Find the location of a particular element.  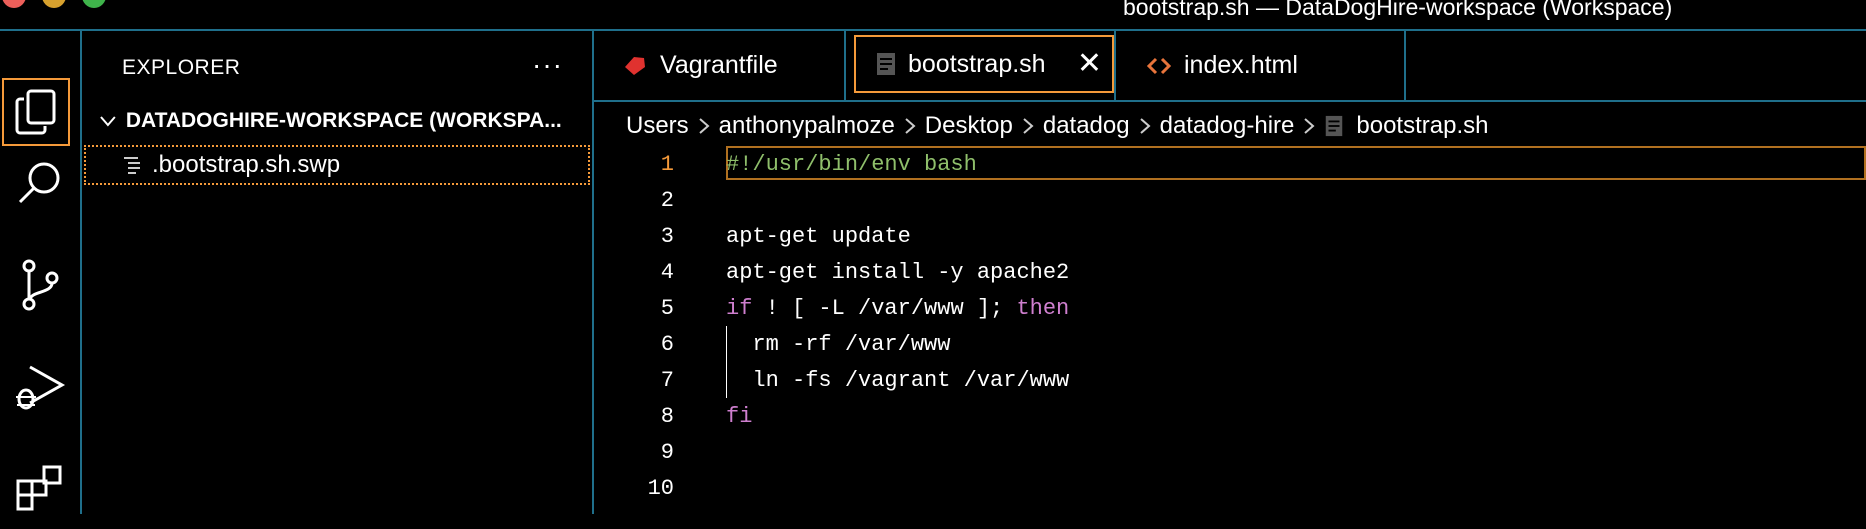

code-line: 8 fi is located at coordinates (1230, 416).